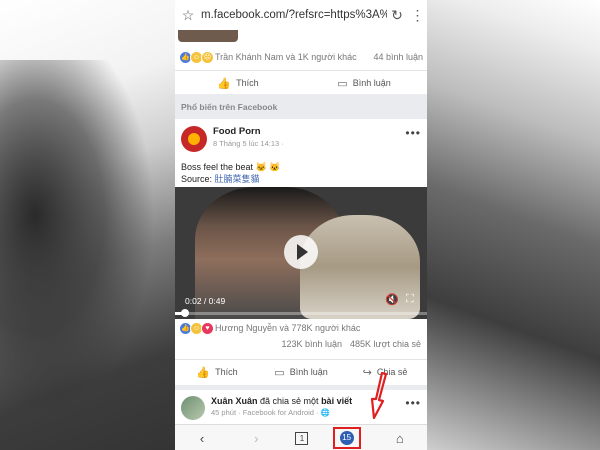 This screenshot has width=600, height=450. I want to click on play-button-icon, so click(301, 252).